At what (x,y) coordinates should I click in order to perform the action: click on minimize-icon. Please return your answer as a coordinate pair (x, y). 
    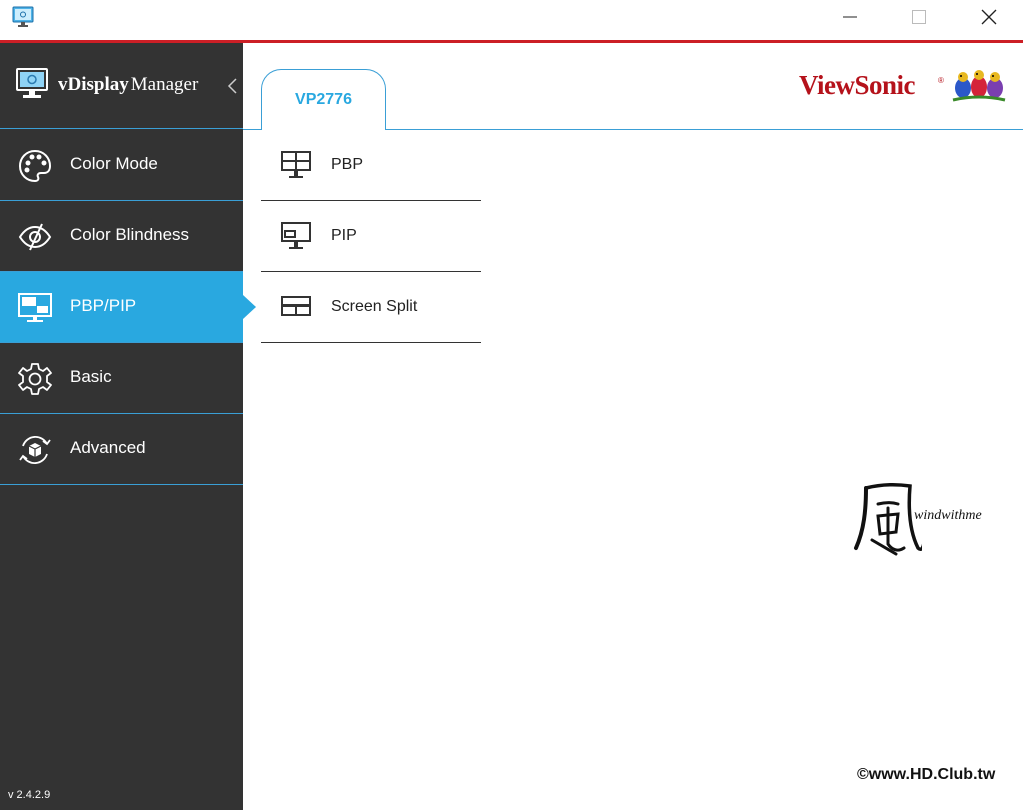
    Looking at the image, I should click on (850, 19).